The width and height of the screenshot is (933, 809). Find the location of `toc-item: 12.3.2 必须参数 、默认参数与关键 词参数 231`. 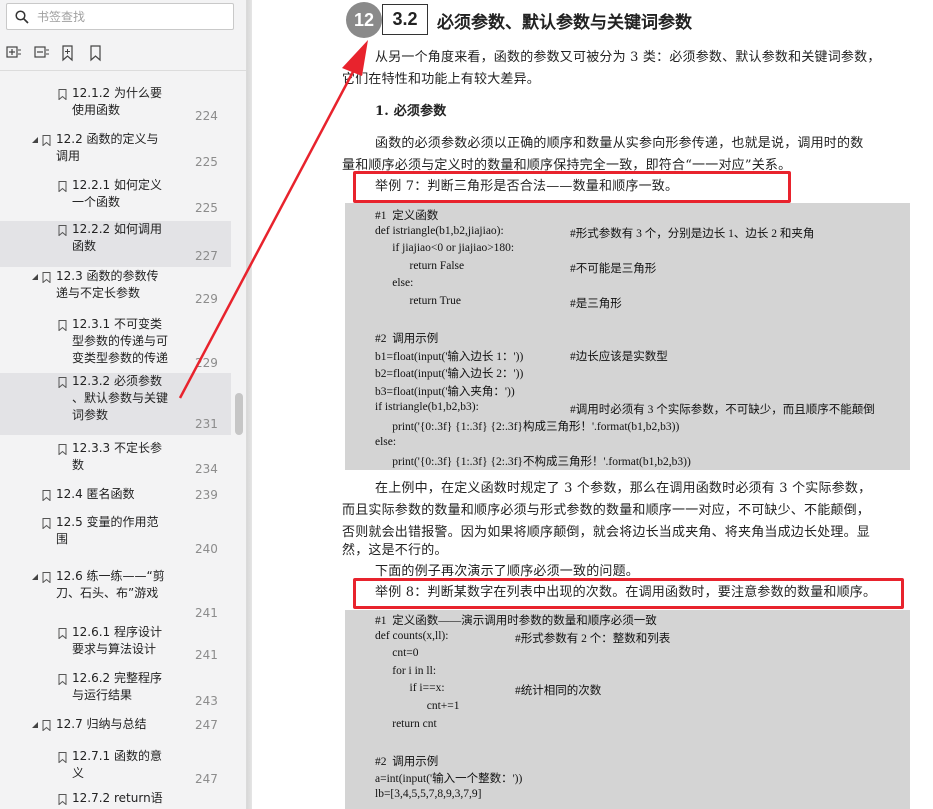

toc-item: 12.3.2 必须参数 、默认参数与关键 词参数 231 is located at coordinates (115, 404).